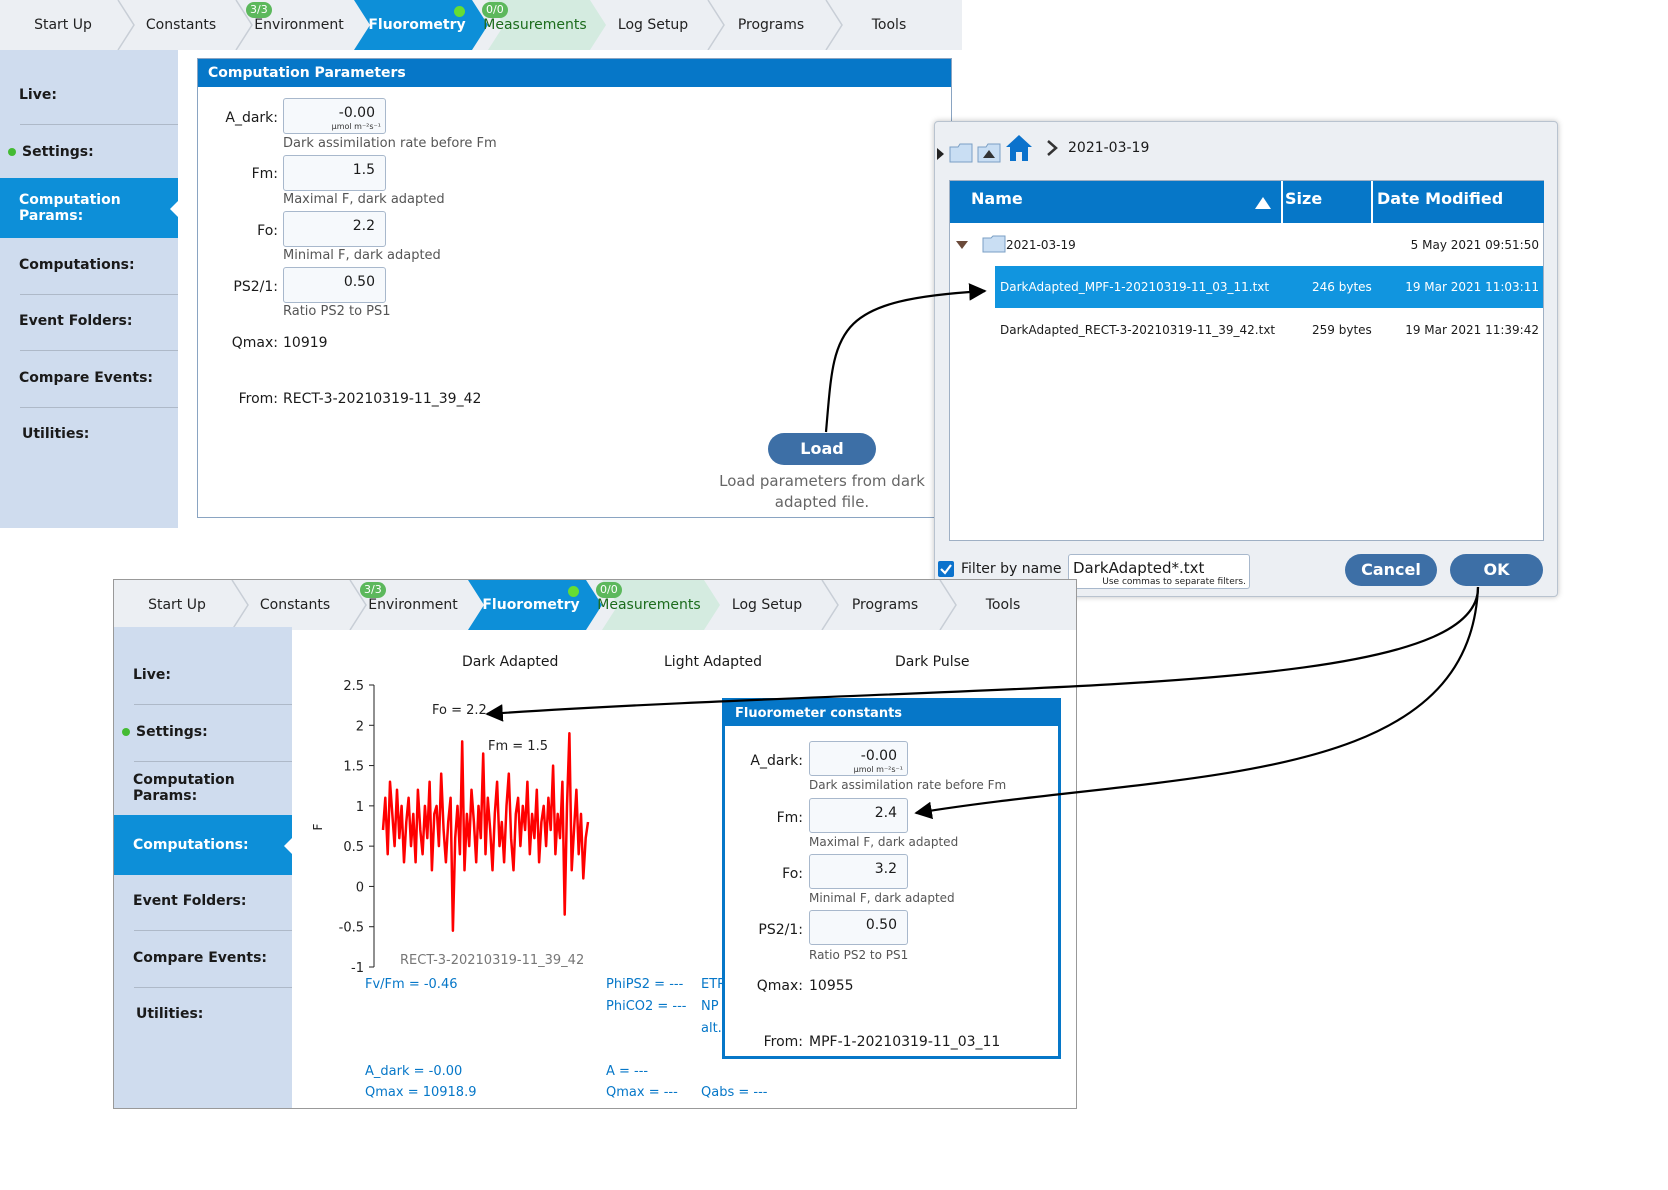  What do you see at coordinates (858, 815) in the screenshot?
I see `fm-input: 2.4` at bounding box center [858, 815].